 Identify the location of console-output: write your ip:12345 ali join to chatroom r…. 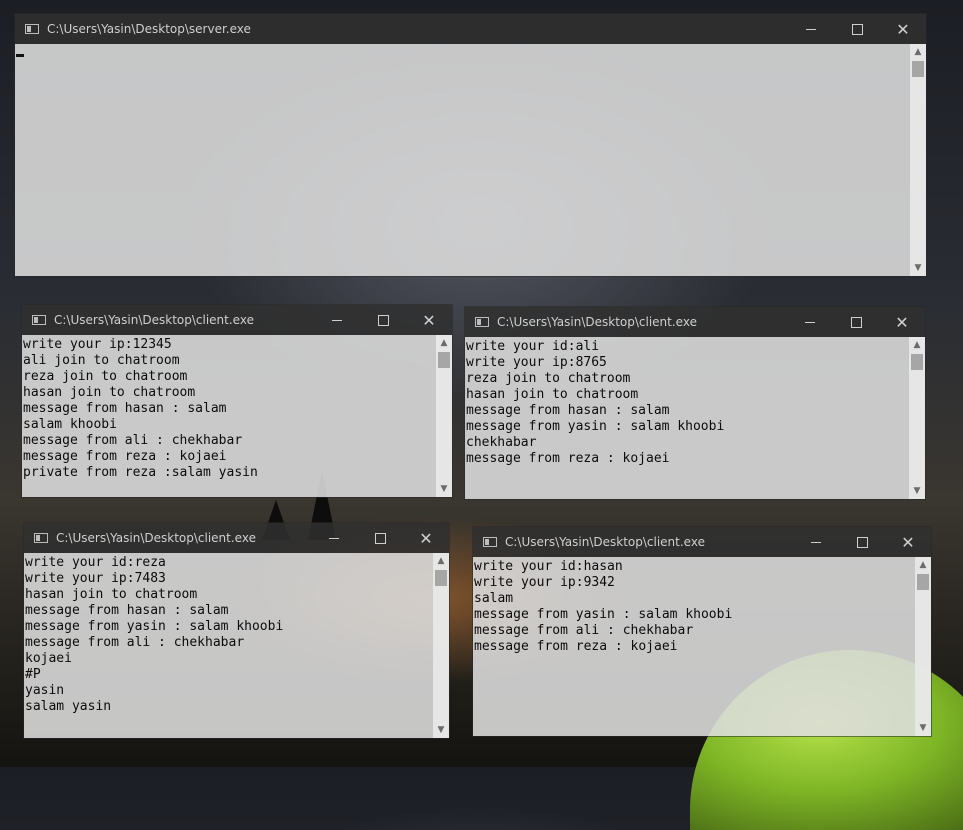
(229, 416).